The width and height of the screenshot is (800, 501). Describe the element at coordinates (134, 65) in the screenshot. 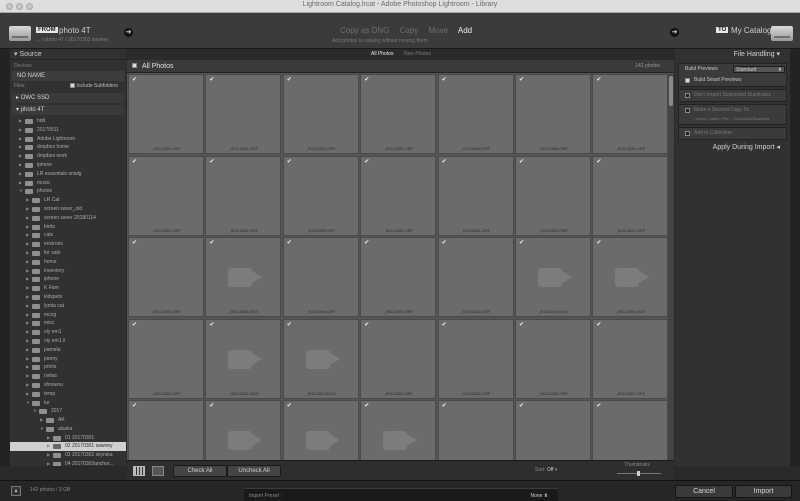

I see `select-all-checkbox` at that location.